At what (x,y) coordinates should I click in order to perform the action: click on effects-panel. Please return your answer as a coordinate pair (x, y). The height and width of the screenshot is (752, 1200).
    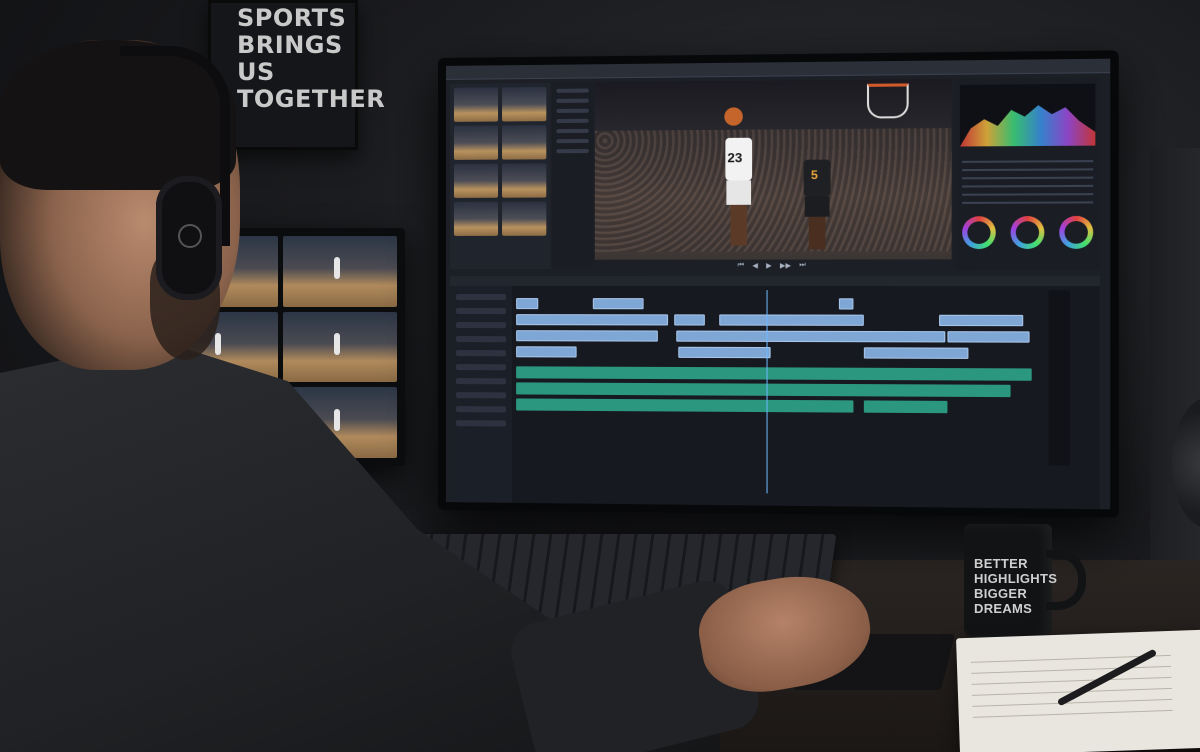
    Looking at the image, I should click on (572, 175).